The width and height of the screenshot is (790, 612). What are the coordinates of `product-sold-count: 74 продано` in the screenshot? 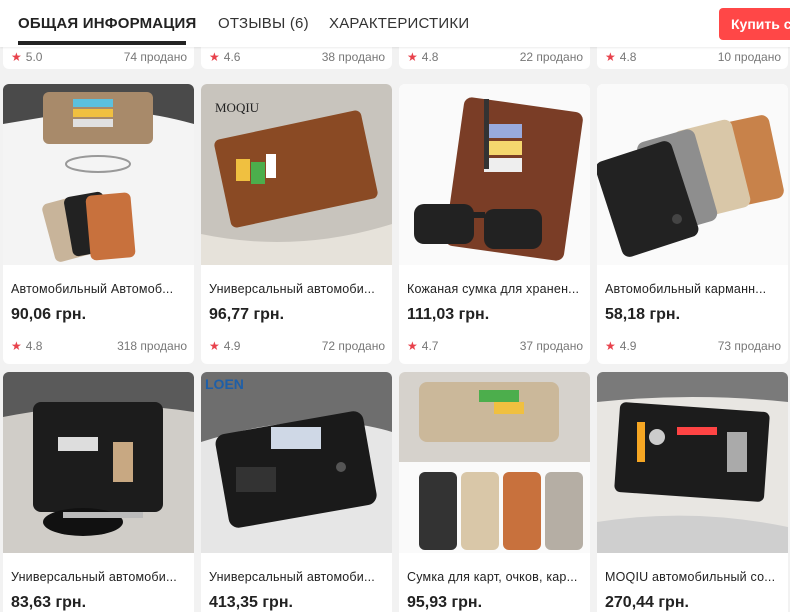 It's located at (155, 57).